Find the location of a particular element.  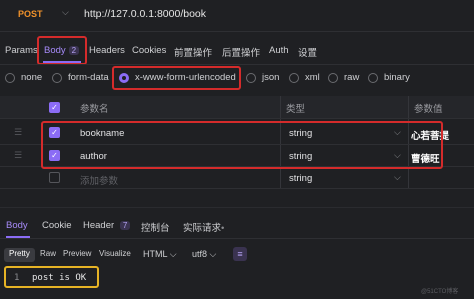

response-tab-header-label: Header is located at coordinates (99, 225).